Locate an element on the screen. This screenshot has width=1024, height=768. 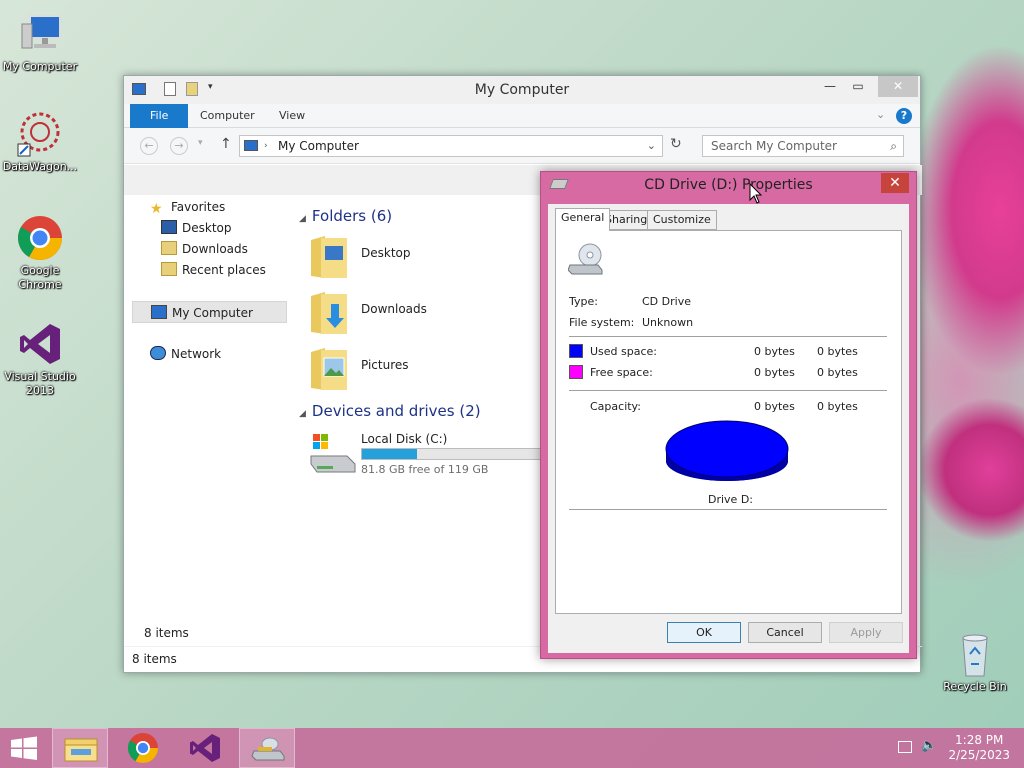
group-label: Devices and drives (2) is located at coordinates (396, 411).